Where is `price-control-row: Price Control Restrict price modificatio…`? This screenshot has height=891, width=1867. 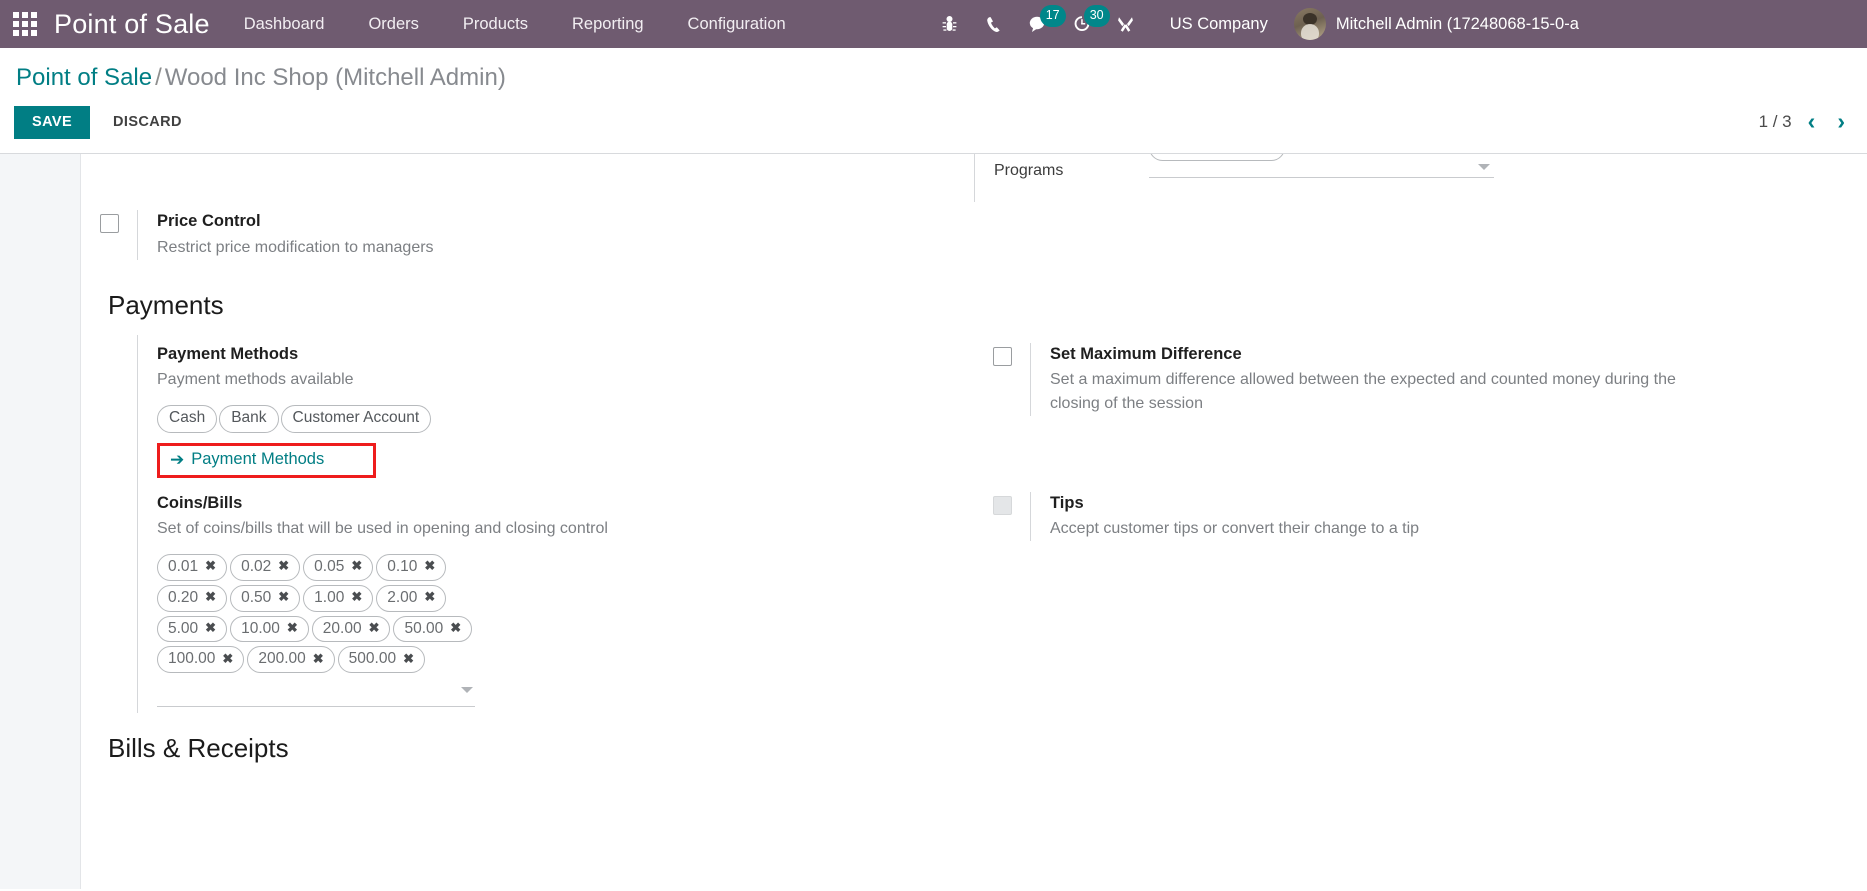
price-control-row: Price Control Restrict price modificatio… is located at coordinates (974, 235).